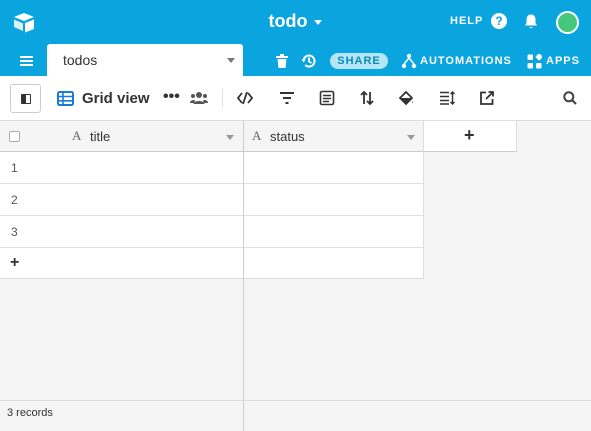  What do you see at coordinates (14, 168) in the screenshot?
I see `row-number: 1` at bounding box center [14, 168].